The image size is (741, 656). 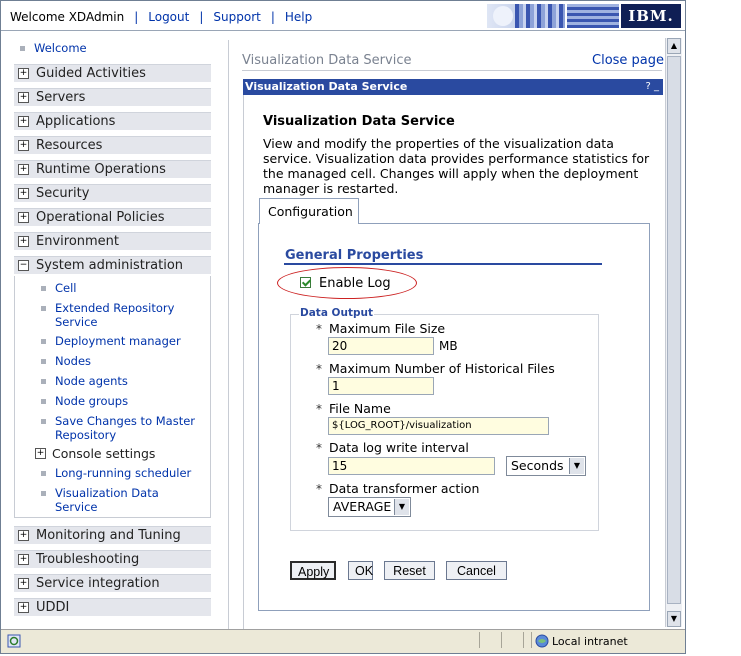 I want to click on nav-node-agents: Node agents, so click(x=91, y=381).